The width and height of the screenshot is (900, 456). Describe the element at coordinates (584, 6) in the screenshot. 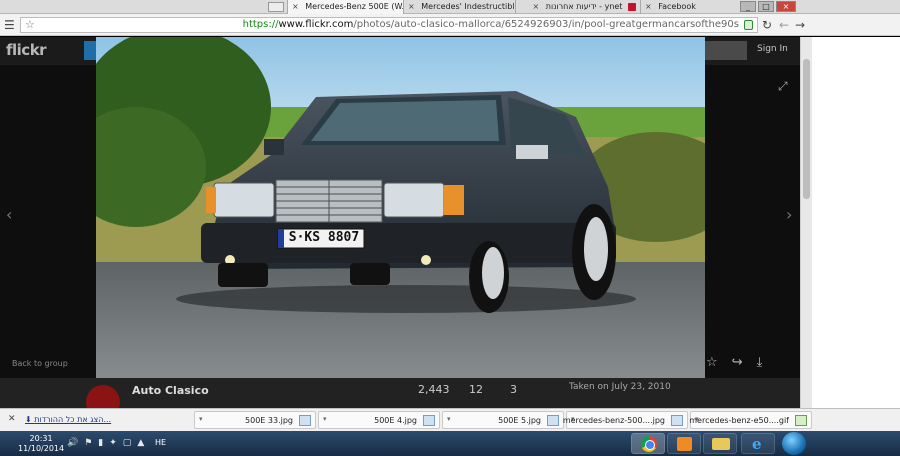

I see `tab-title: ynet - ידיעות אחרונות` at that location.